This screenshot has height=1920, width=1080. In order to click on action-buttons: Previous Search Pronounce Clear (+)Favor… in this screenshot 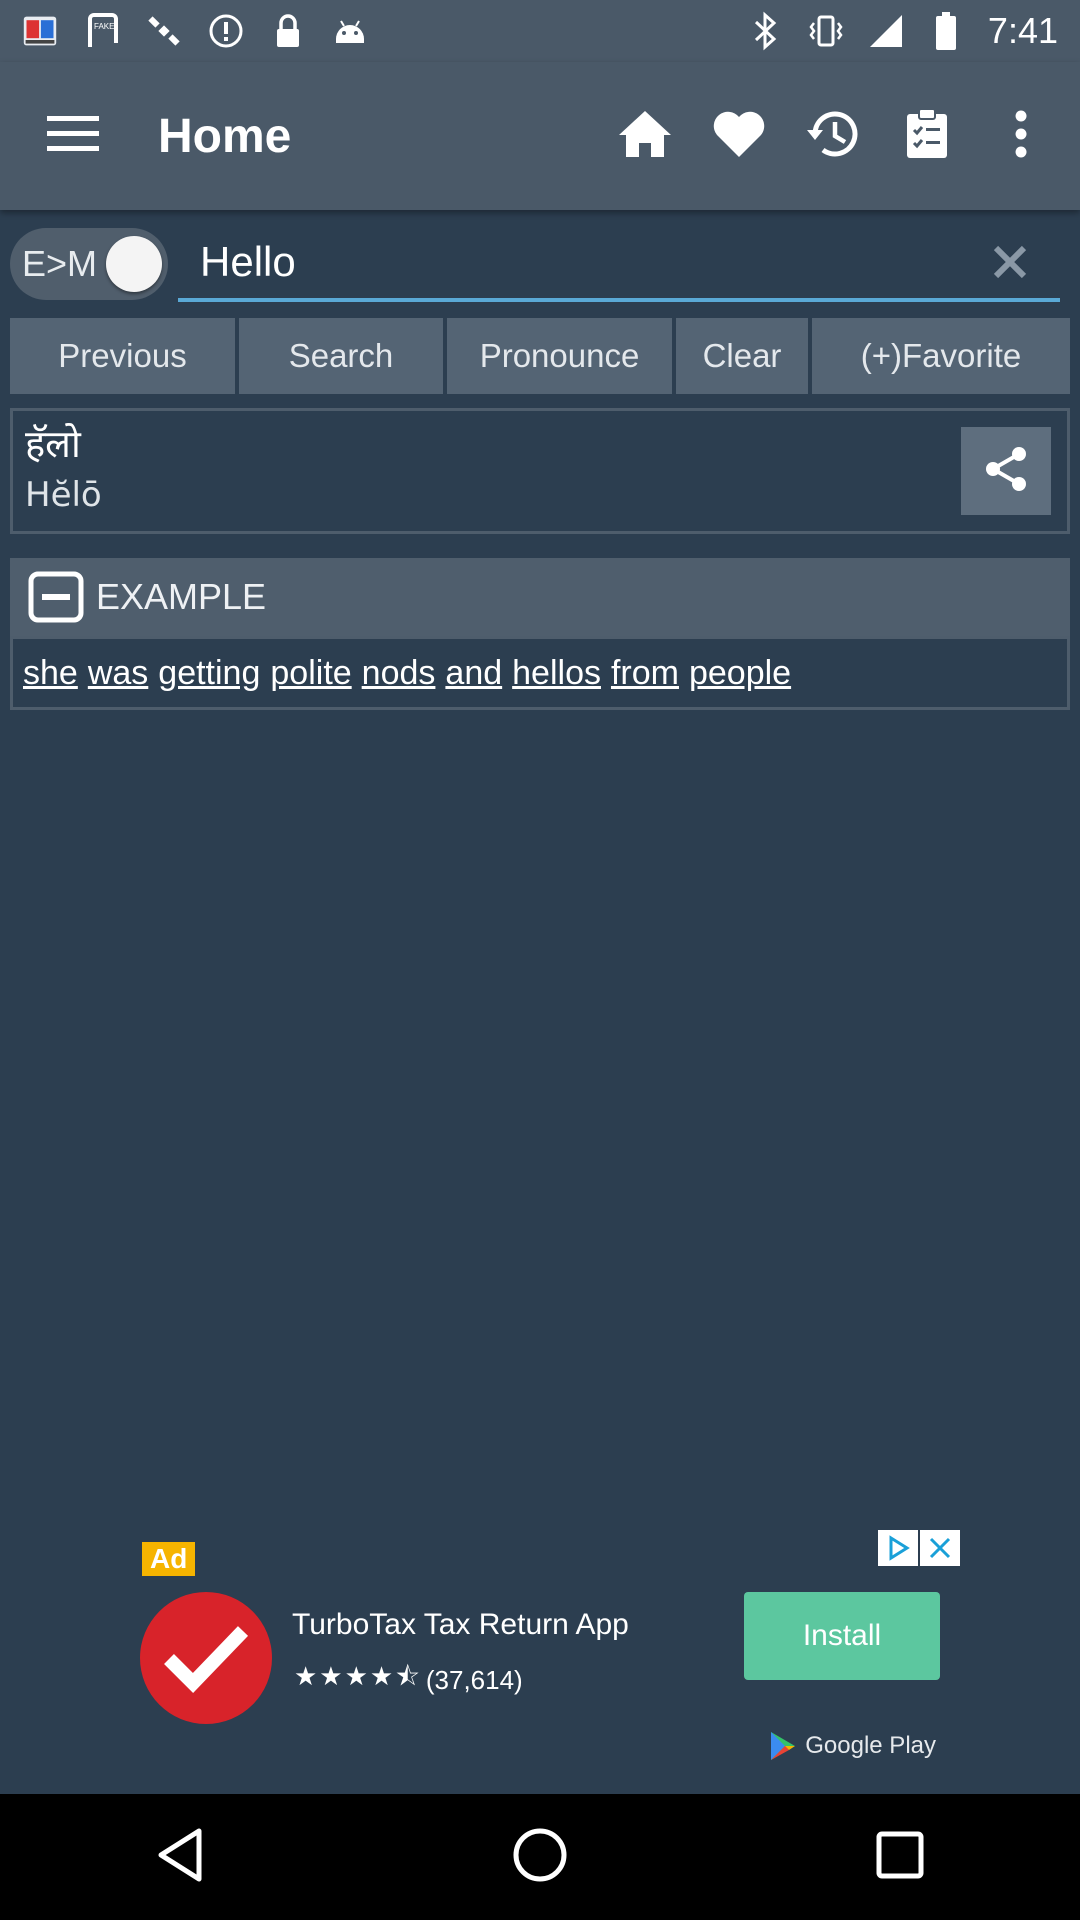, I will do `click(540, 356)`.